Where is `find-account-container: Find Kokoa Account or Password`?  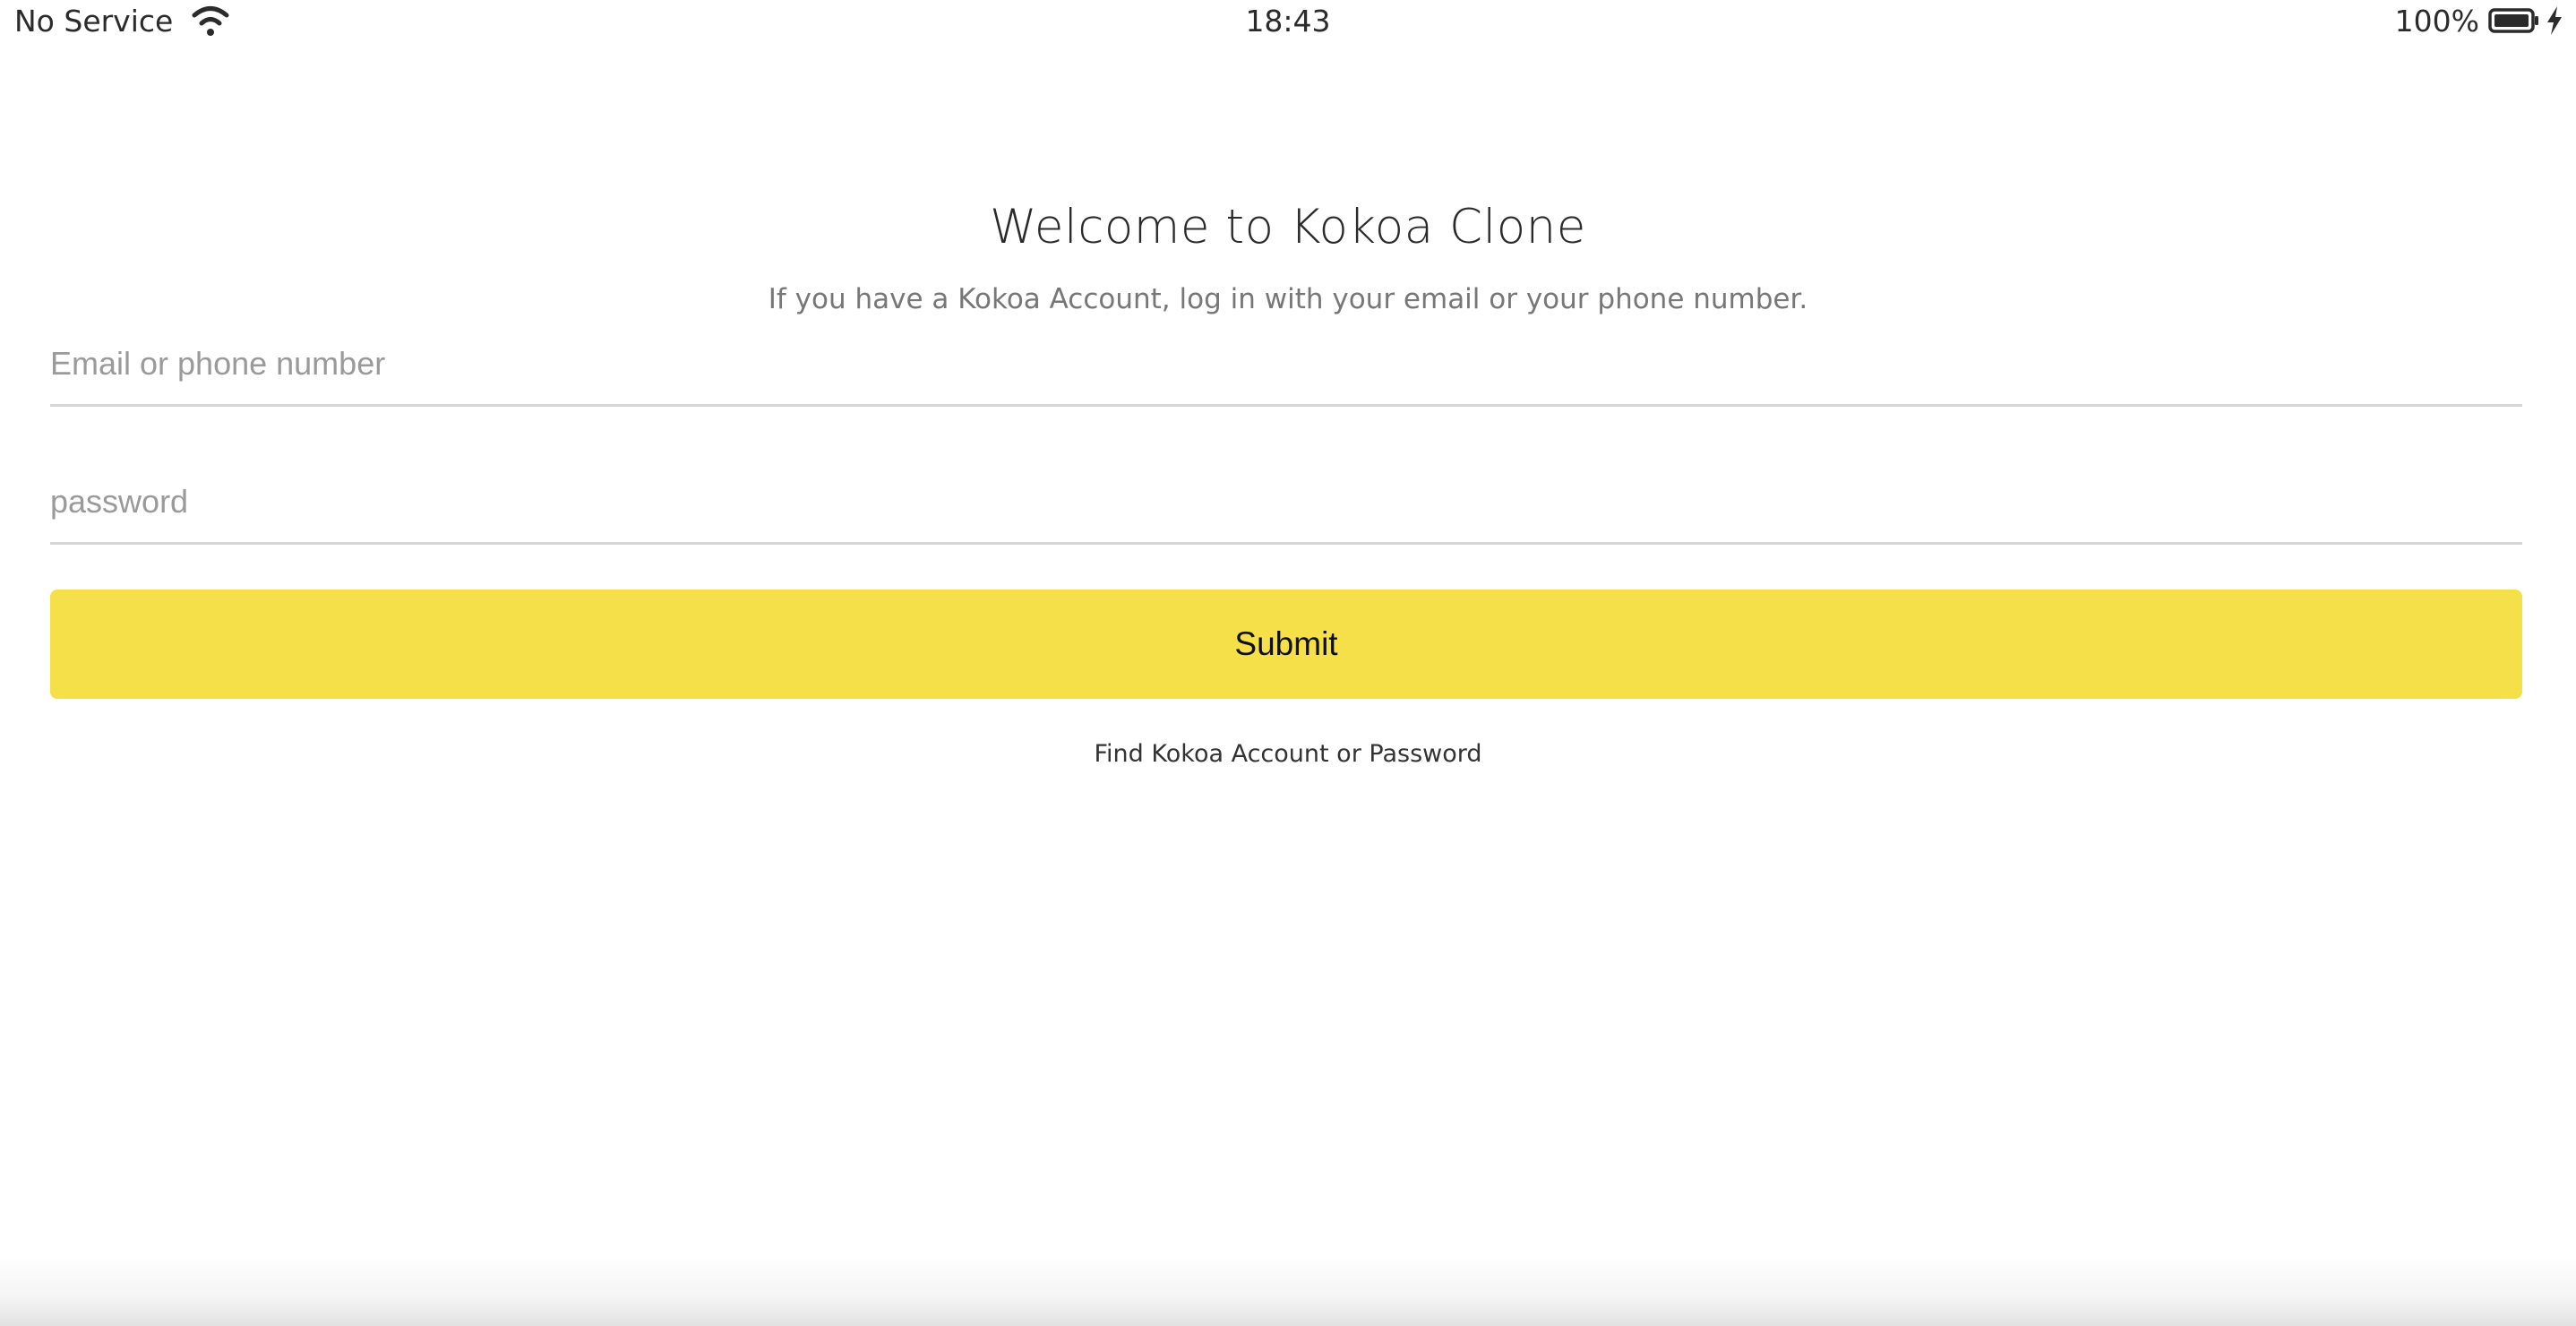 find-account-container: Find Kokoa Account or Password is located at coordinates (1288, 754).